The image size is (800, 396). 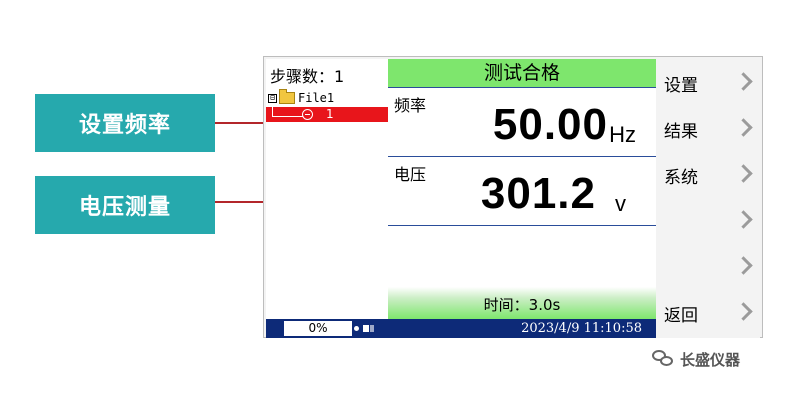 I want to click on menu-item-label: 设置, so click(x=681, y=86).